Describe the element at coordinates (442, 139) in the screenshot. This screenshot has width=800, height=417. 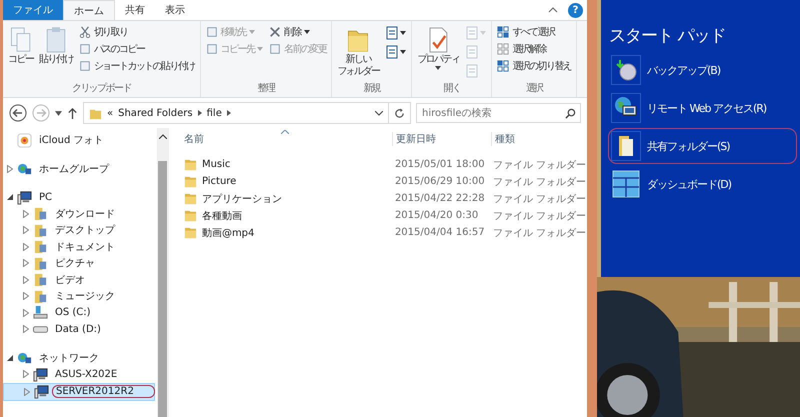
I see `column-header: 更新日時` at that location.